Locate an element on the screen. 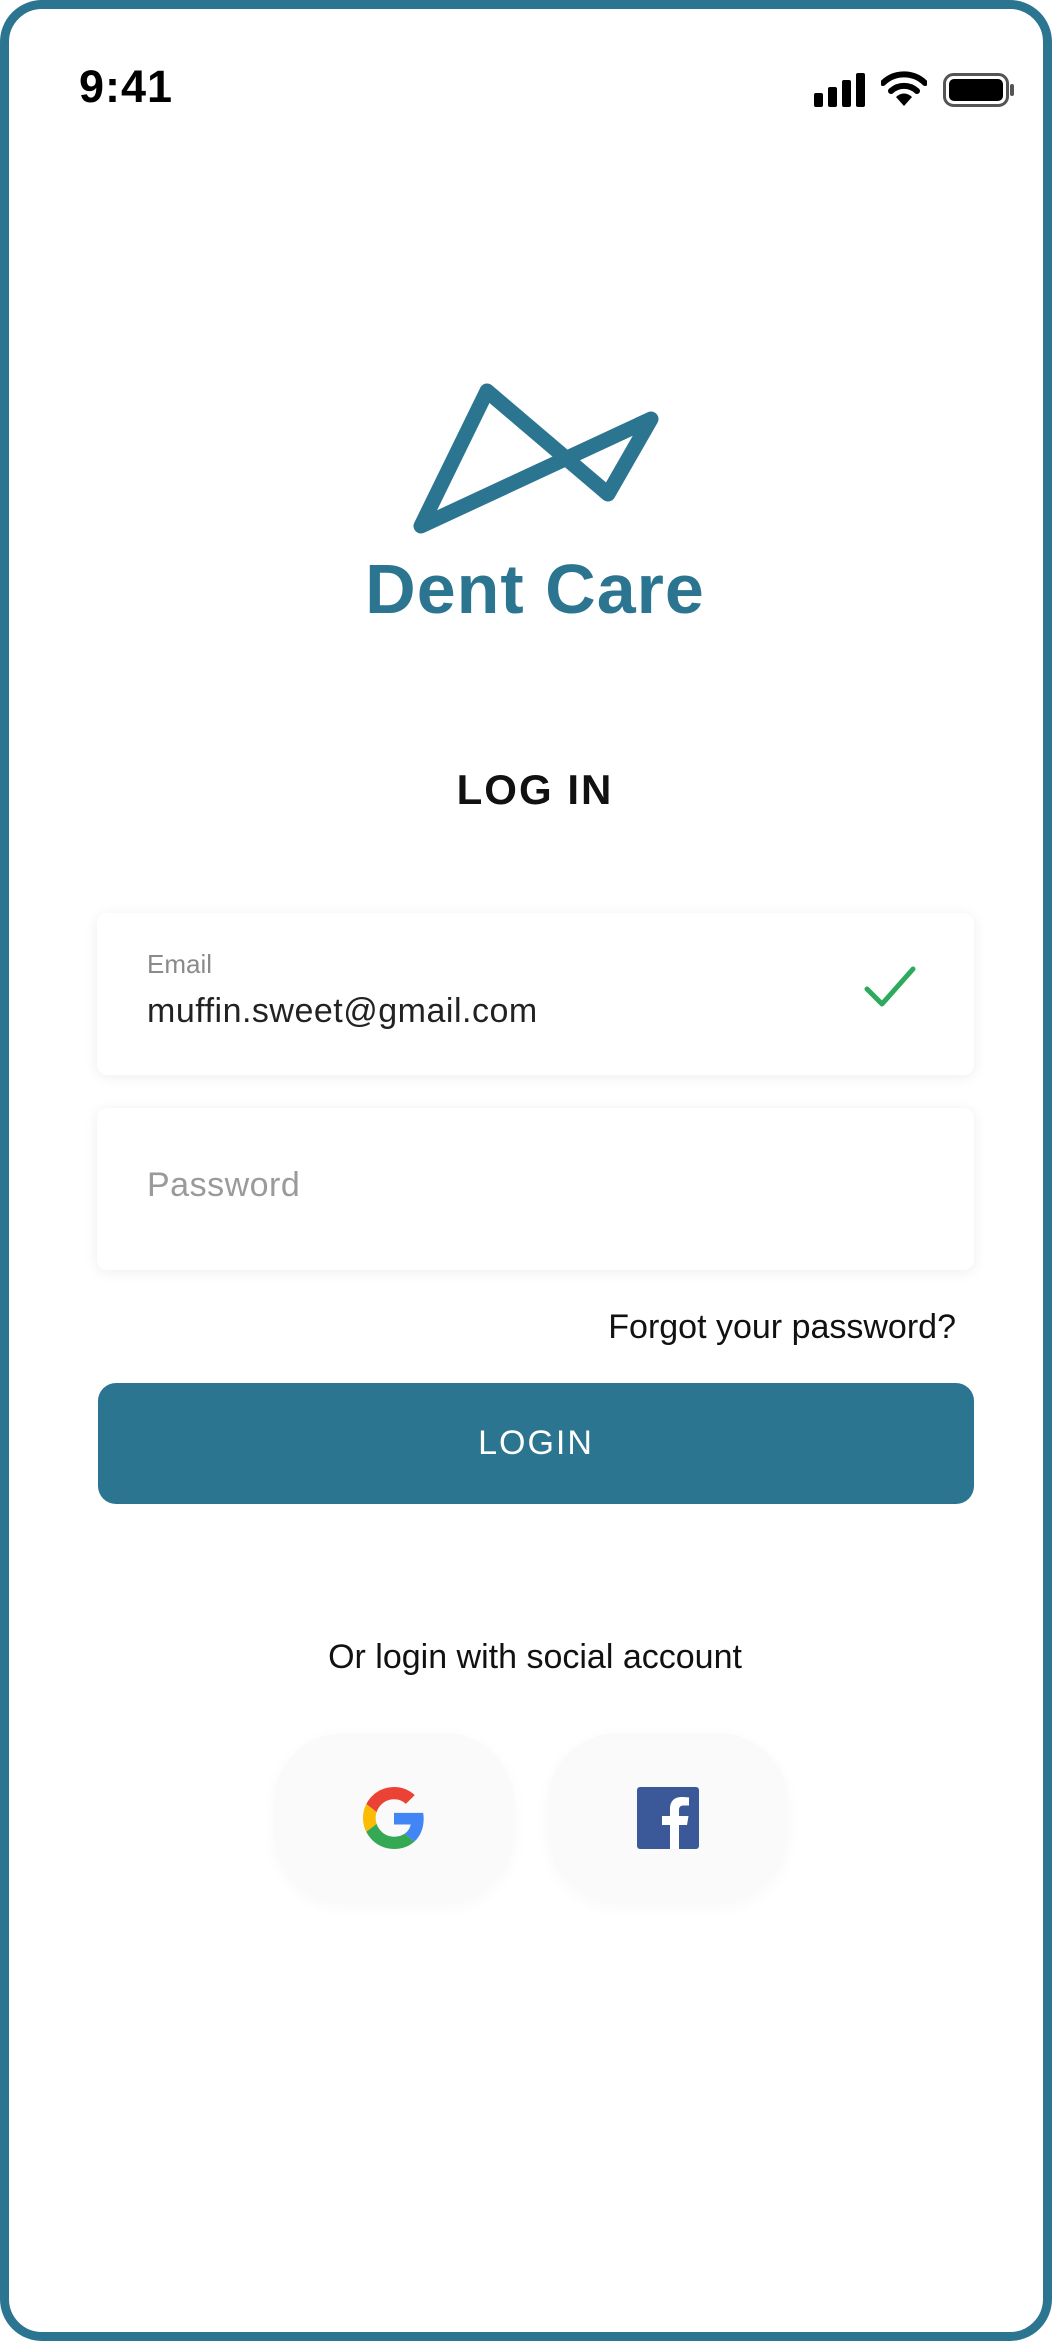 The image size is (1052, 2341). google-login-button is located at coordinates (394, 1818).